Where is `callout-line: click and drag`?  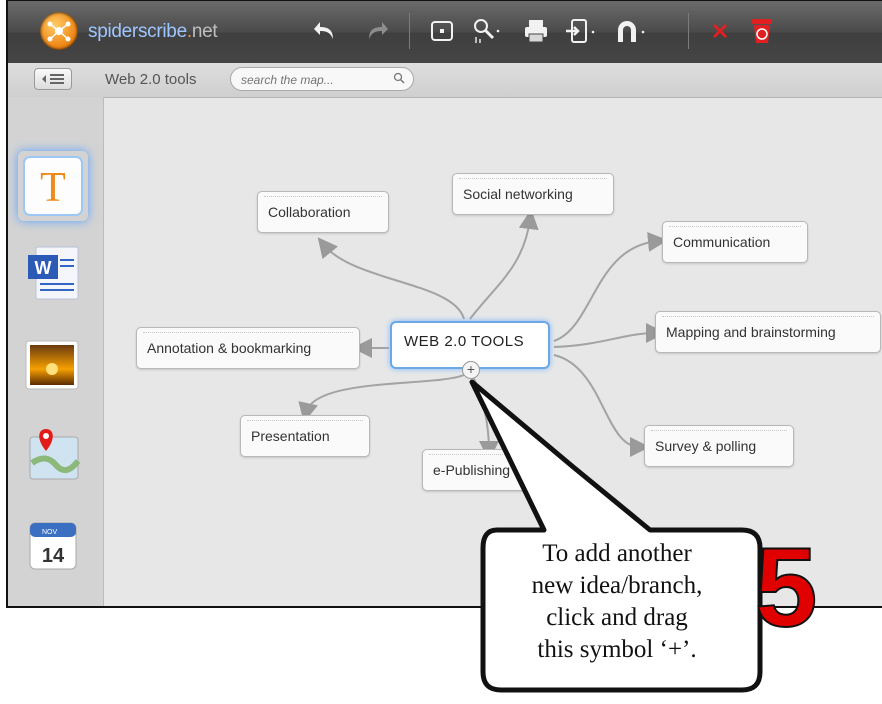
callout-line: click and drag is located at coordinates (617, 617).